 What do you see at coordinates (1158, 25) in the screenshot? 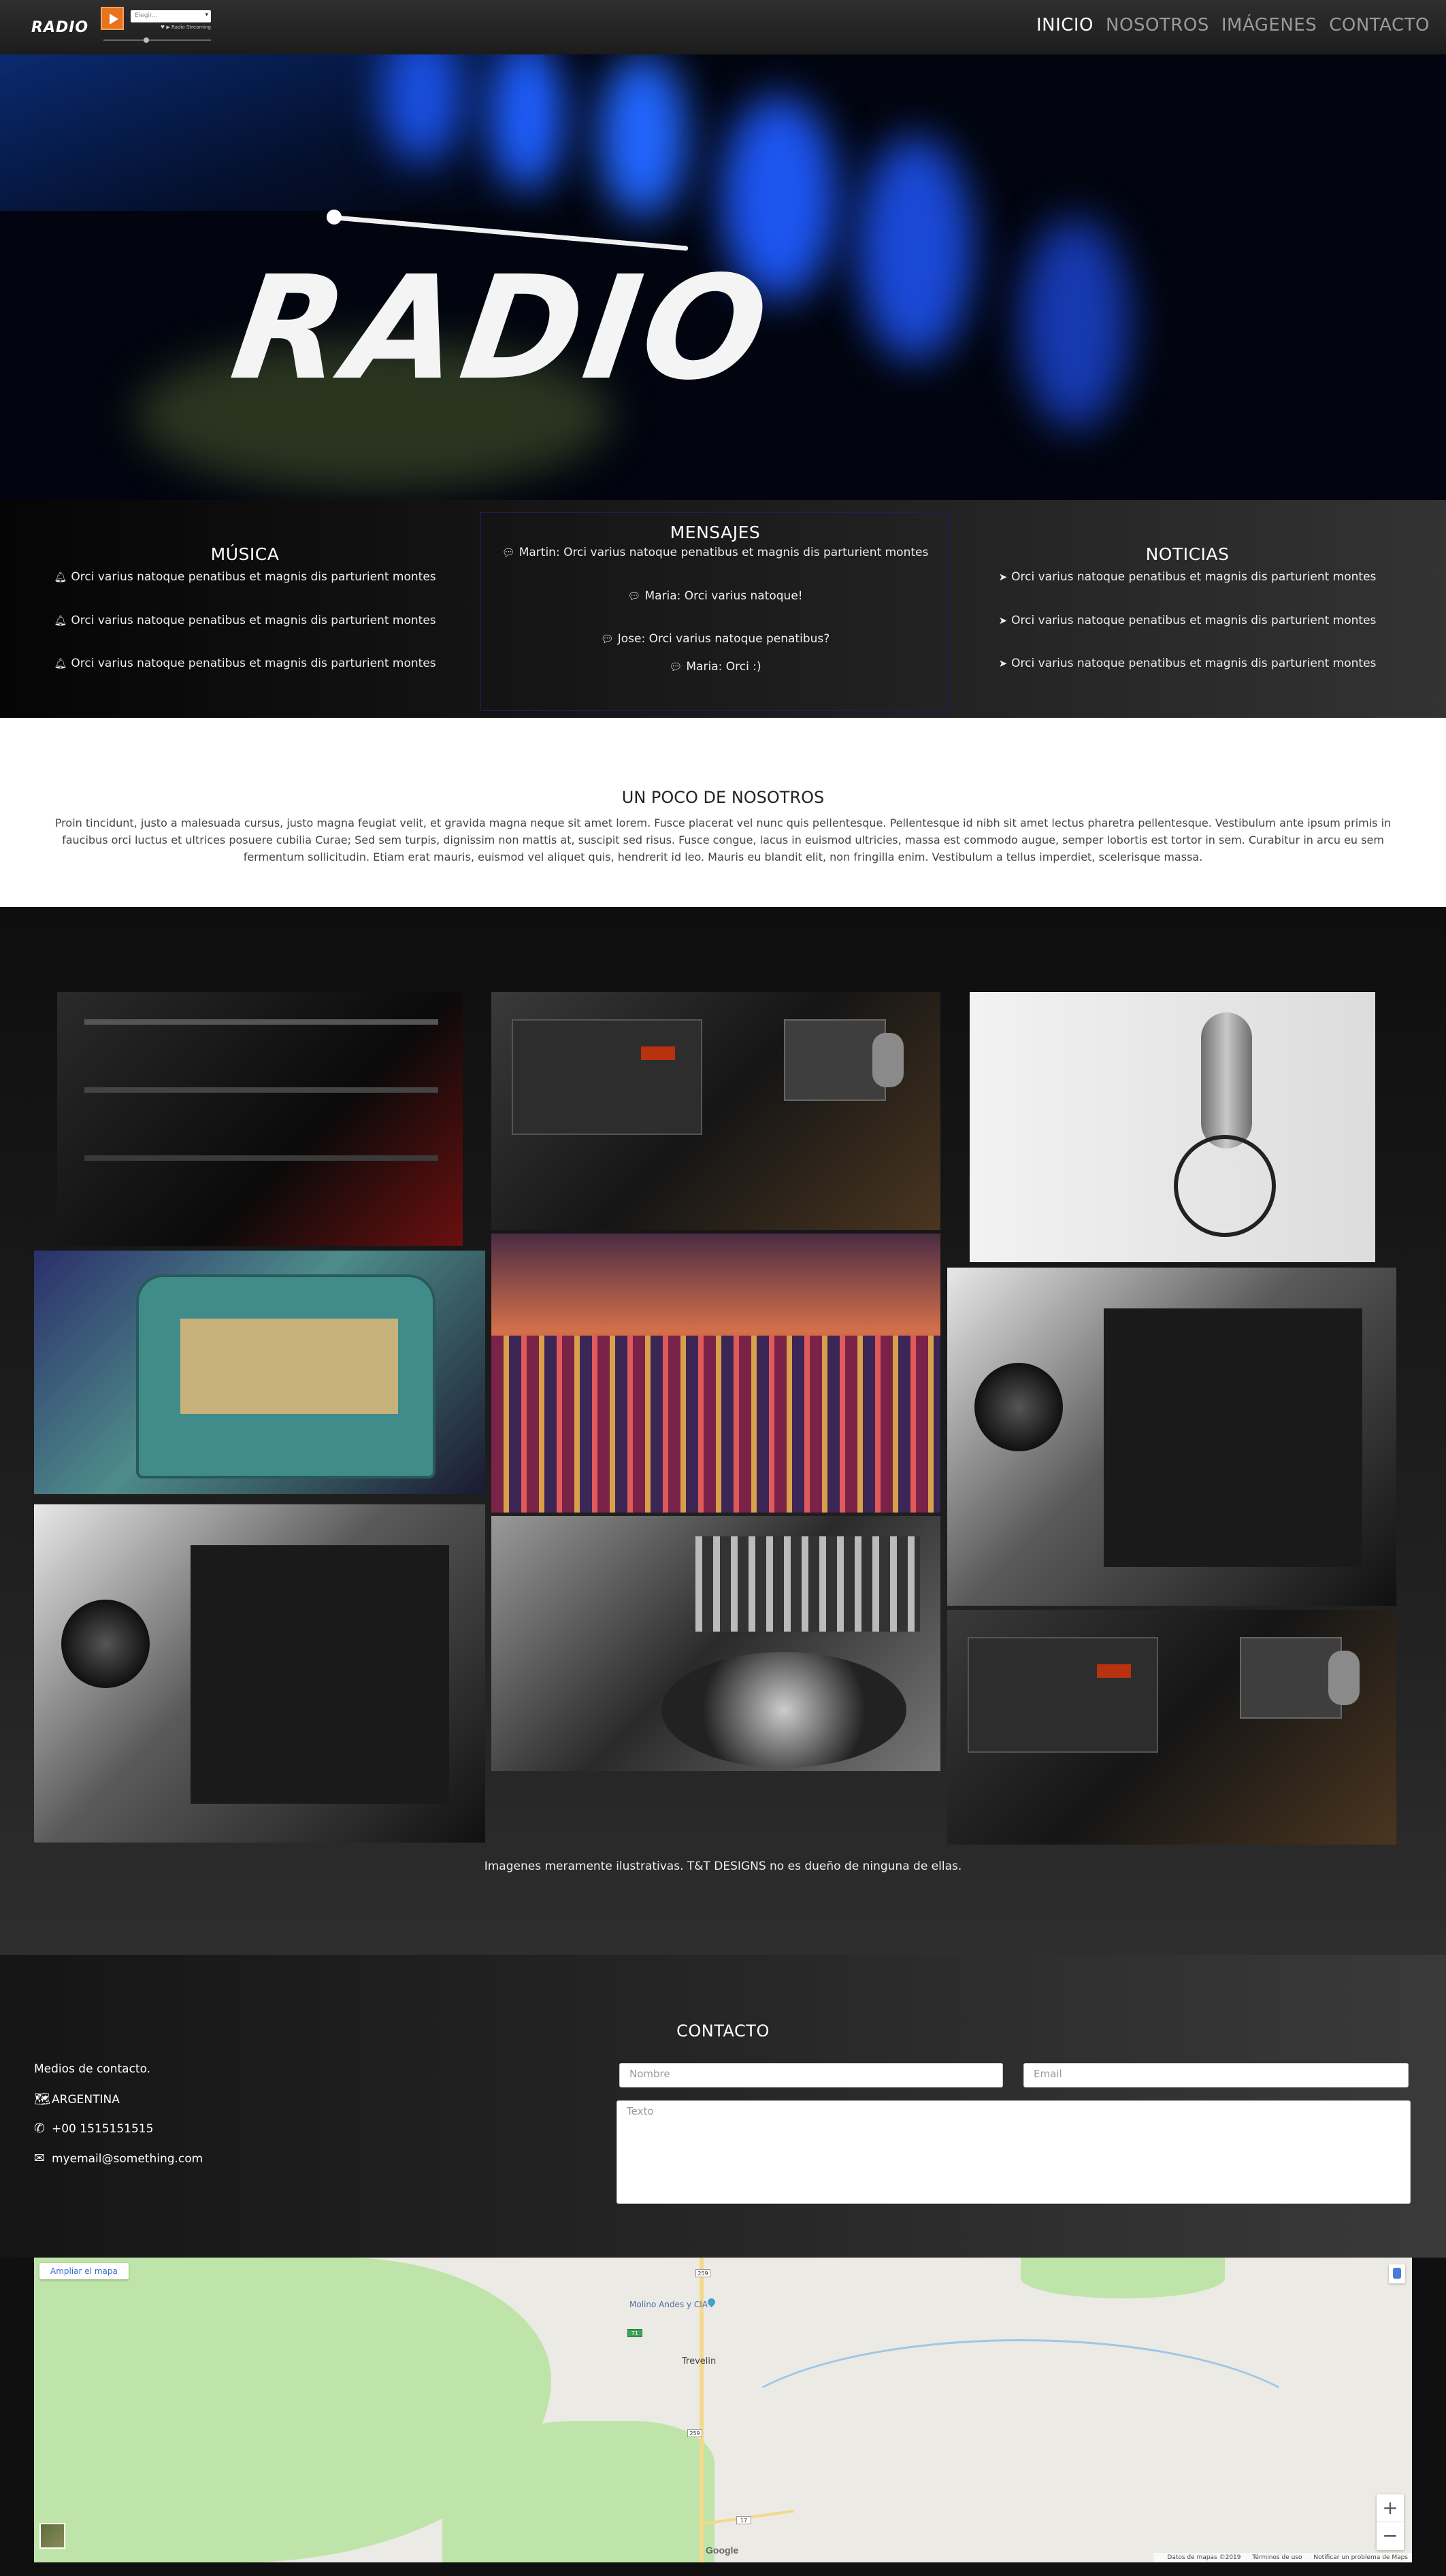
I see `nav-link-nosotros: NOSOTROS` at bounding box center [1158, 25].